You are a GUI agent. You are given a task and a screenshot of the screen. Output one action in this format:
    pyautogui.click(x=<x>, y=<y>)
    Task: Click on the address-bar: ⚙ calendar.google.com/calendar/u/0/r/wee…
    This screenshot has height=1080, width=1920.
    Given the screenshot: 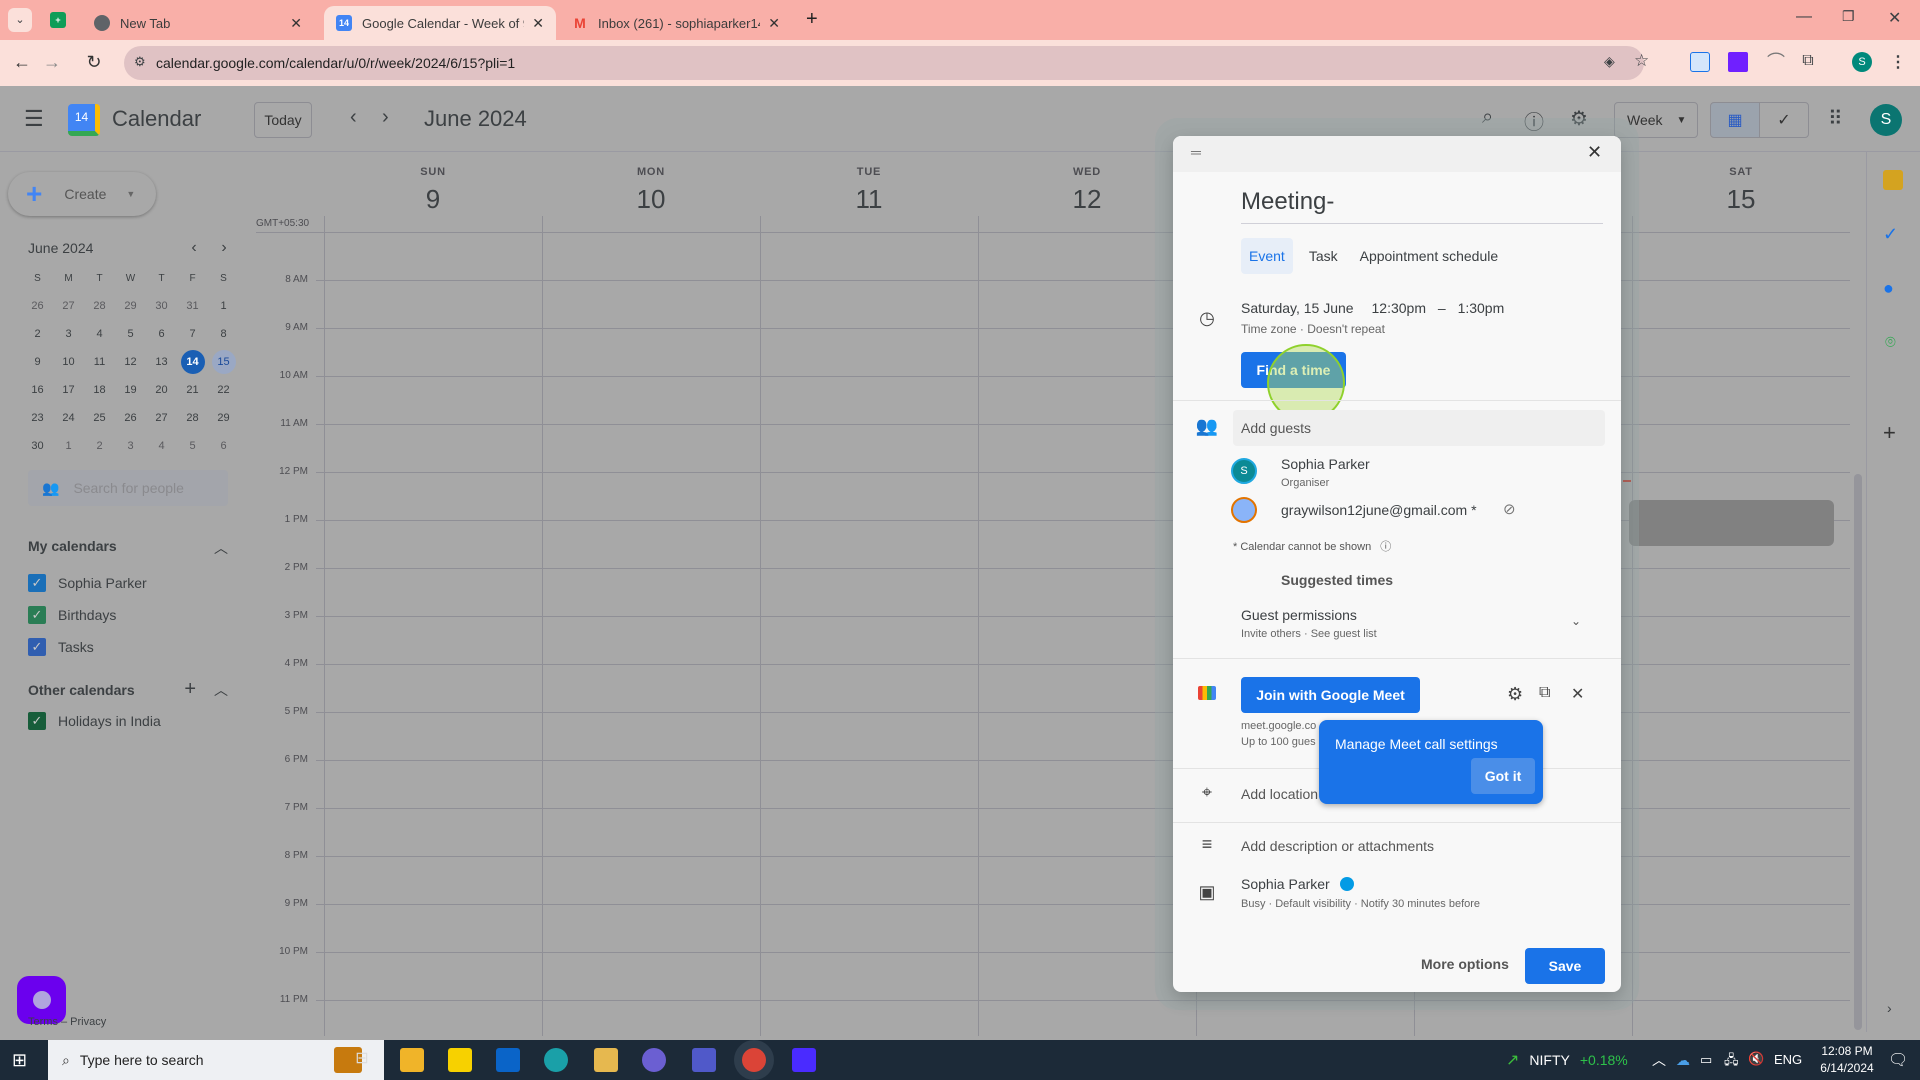 What is the action you would take?
    pyautogui.click(x=886, y=63)
    